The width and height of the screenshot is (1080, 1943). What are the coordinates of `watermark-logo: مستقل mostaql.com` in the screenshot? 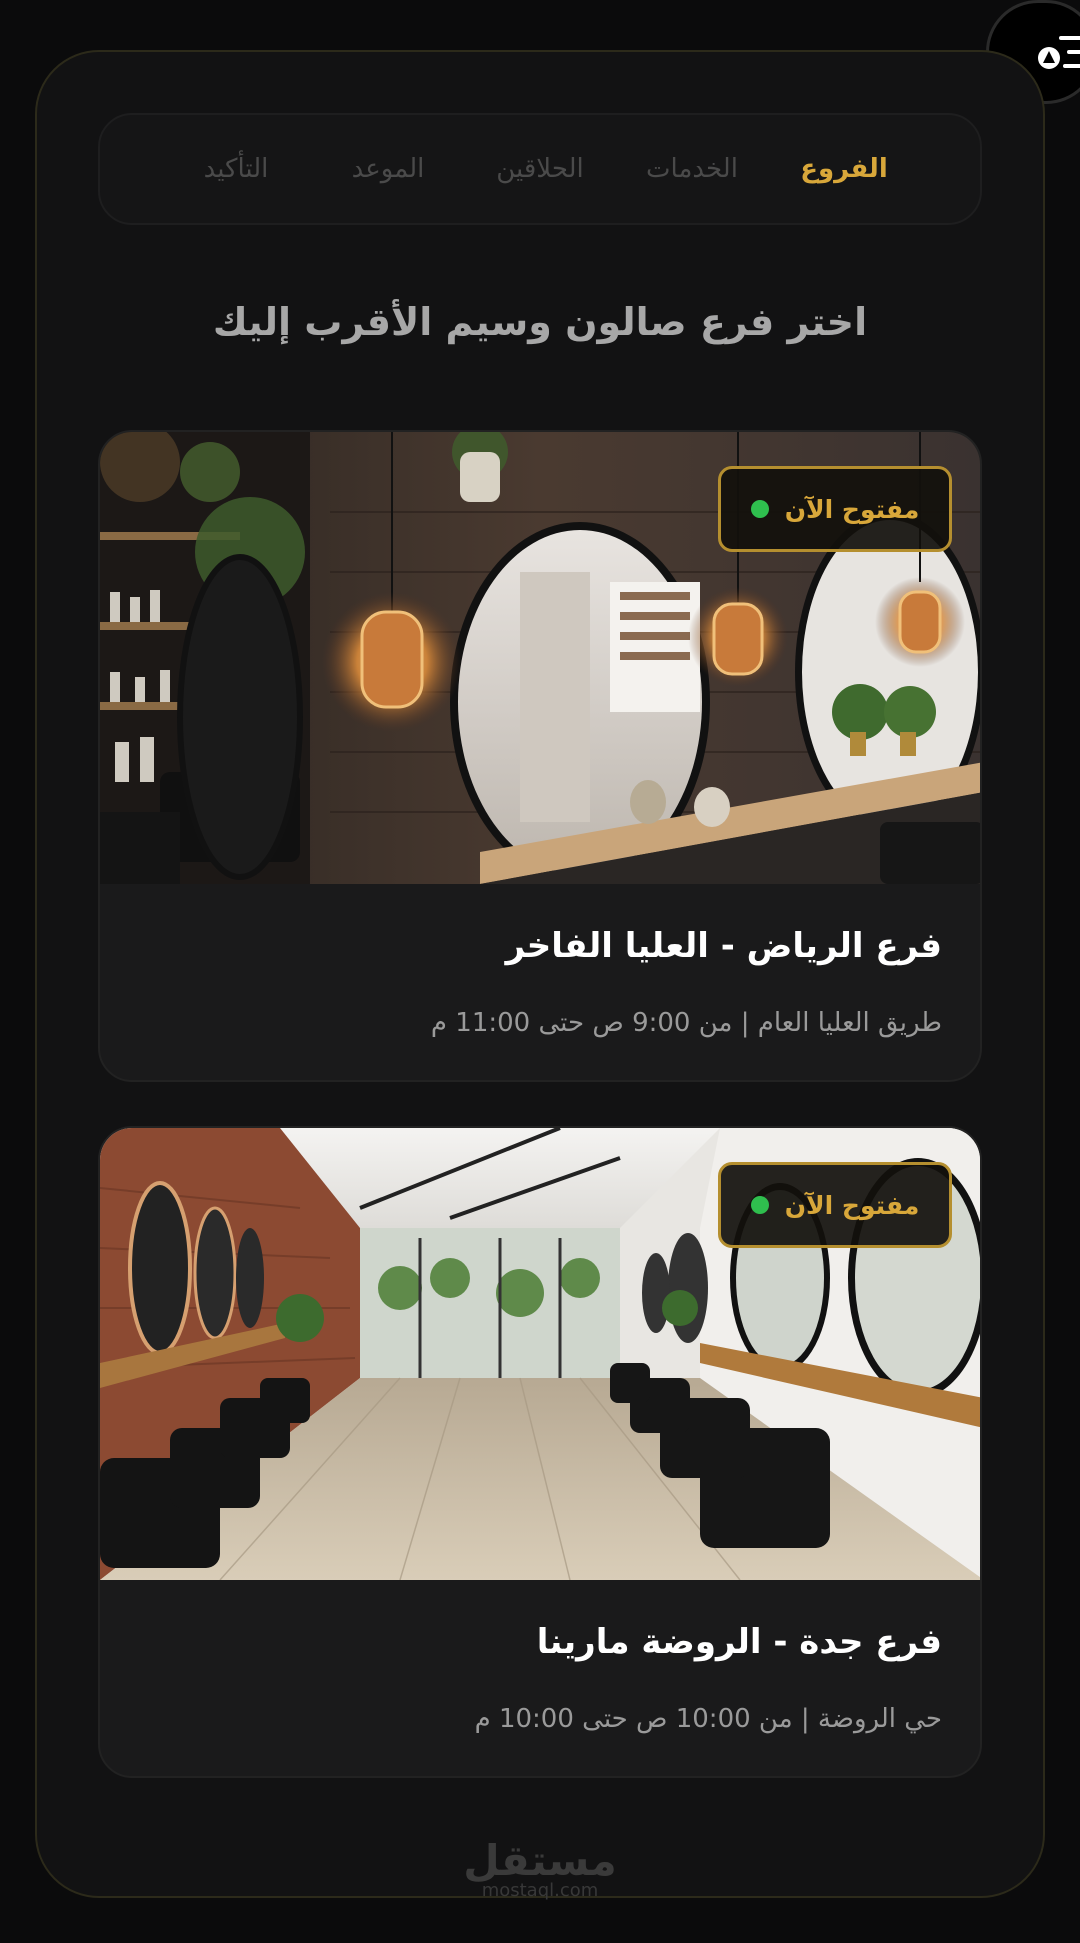 It's located at (540, 1870).